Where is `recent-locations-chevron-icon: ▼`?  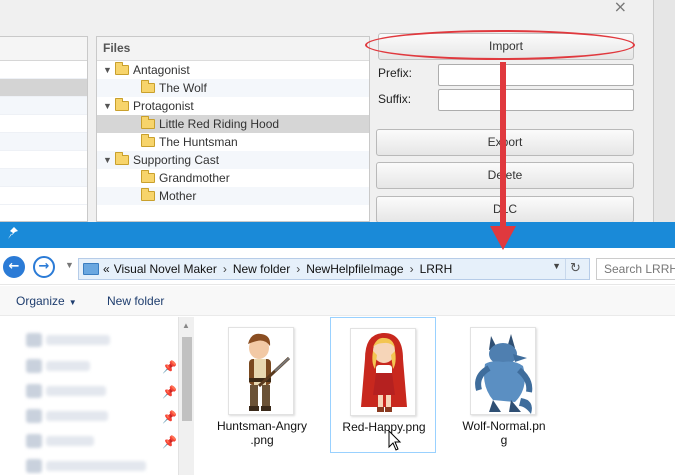 recent-locations-chevron-icon: ▼ is located at coordinates (69, 265).